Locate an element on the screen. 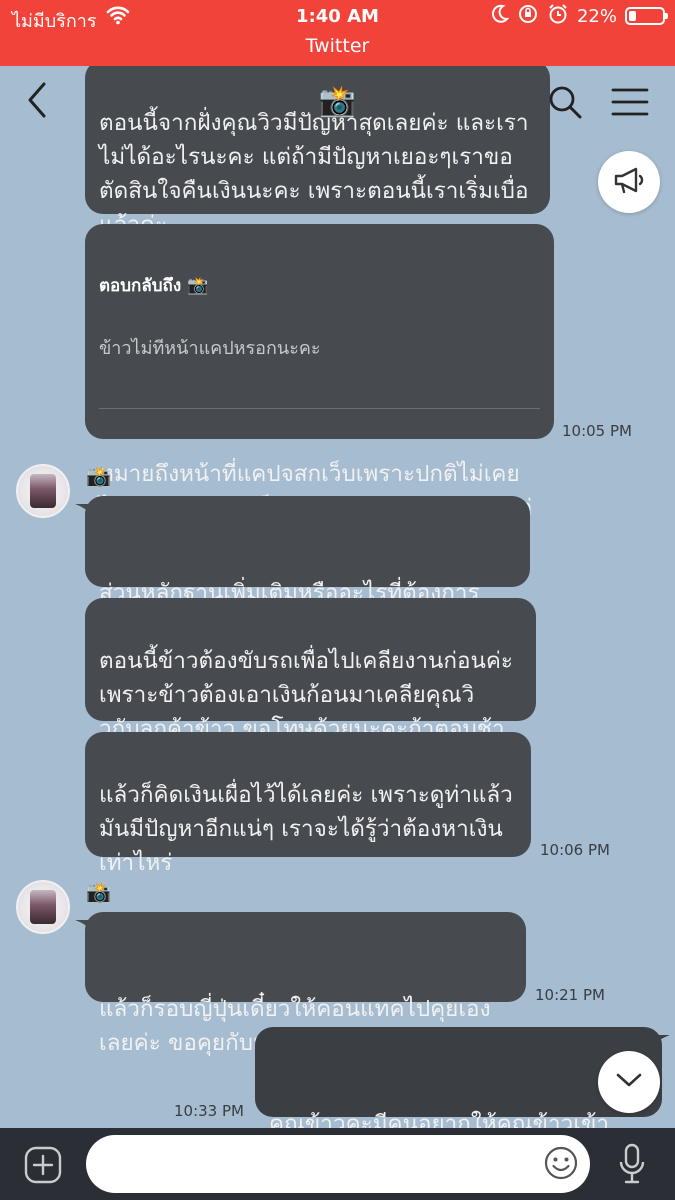 The height and width of the screenshot is (1200, 675). message-input is located at coordinates (338, 1164).